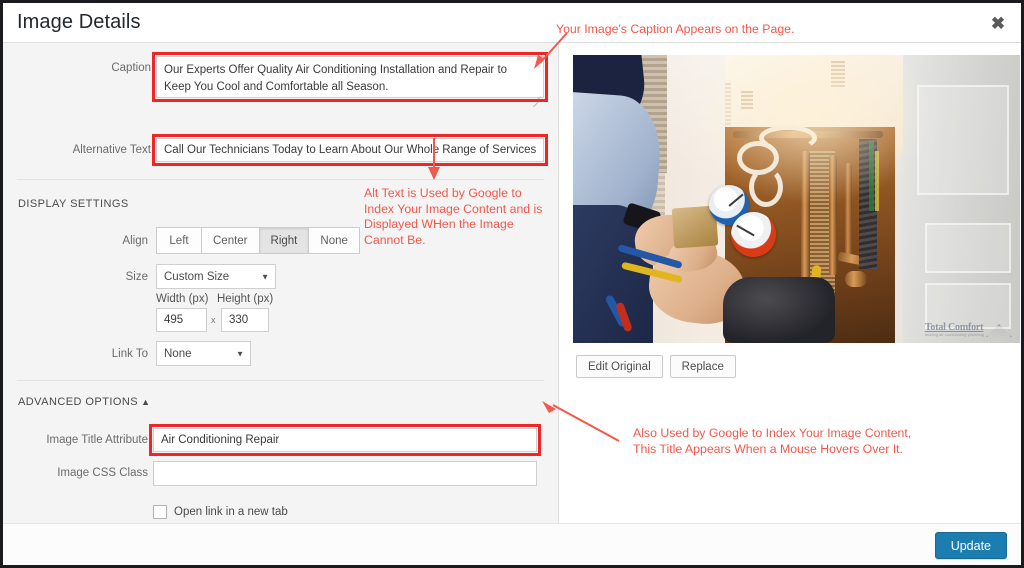 This screenshot has width=1024, height=568. What do you see at coordinates (512, 544) in the screenshot?
I see `dialog-footer: Update` at bounding box center [512, 544].